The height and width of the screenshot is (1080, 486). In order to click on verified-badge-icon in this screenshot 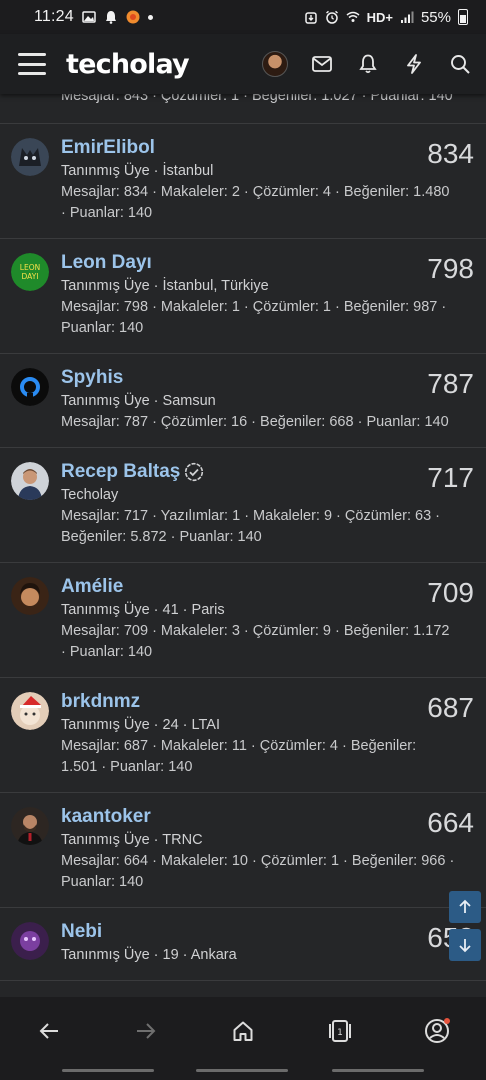, I will do `click(194, 472)`.